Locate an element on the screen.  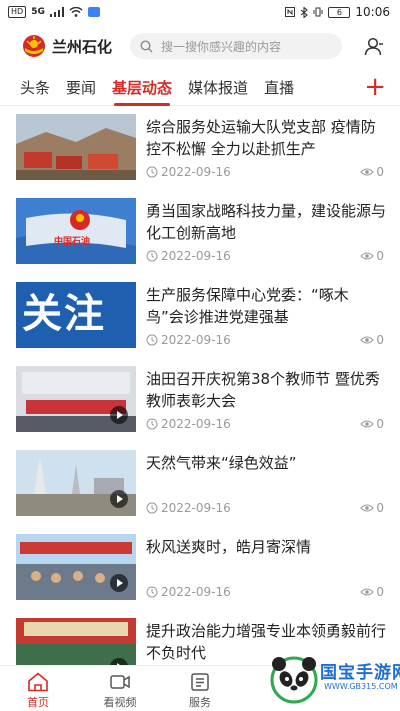
petrochina-logo-icon is located at coordinates (34, 46).